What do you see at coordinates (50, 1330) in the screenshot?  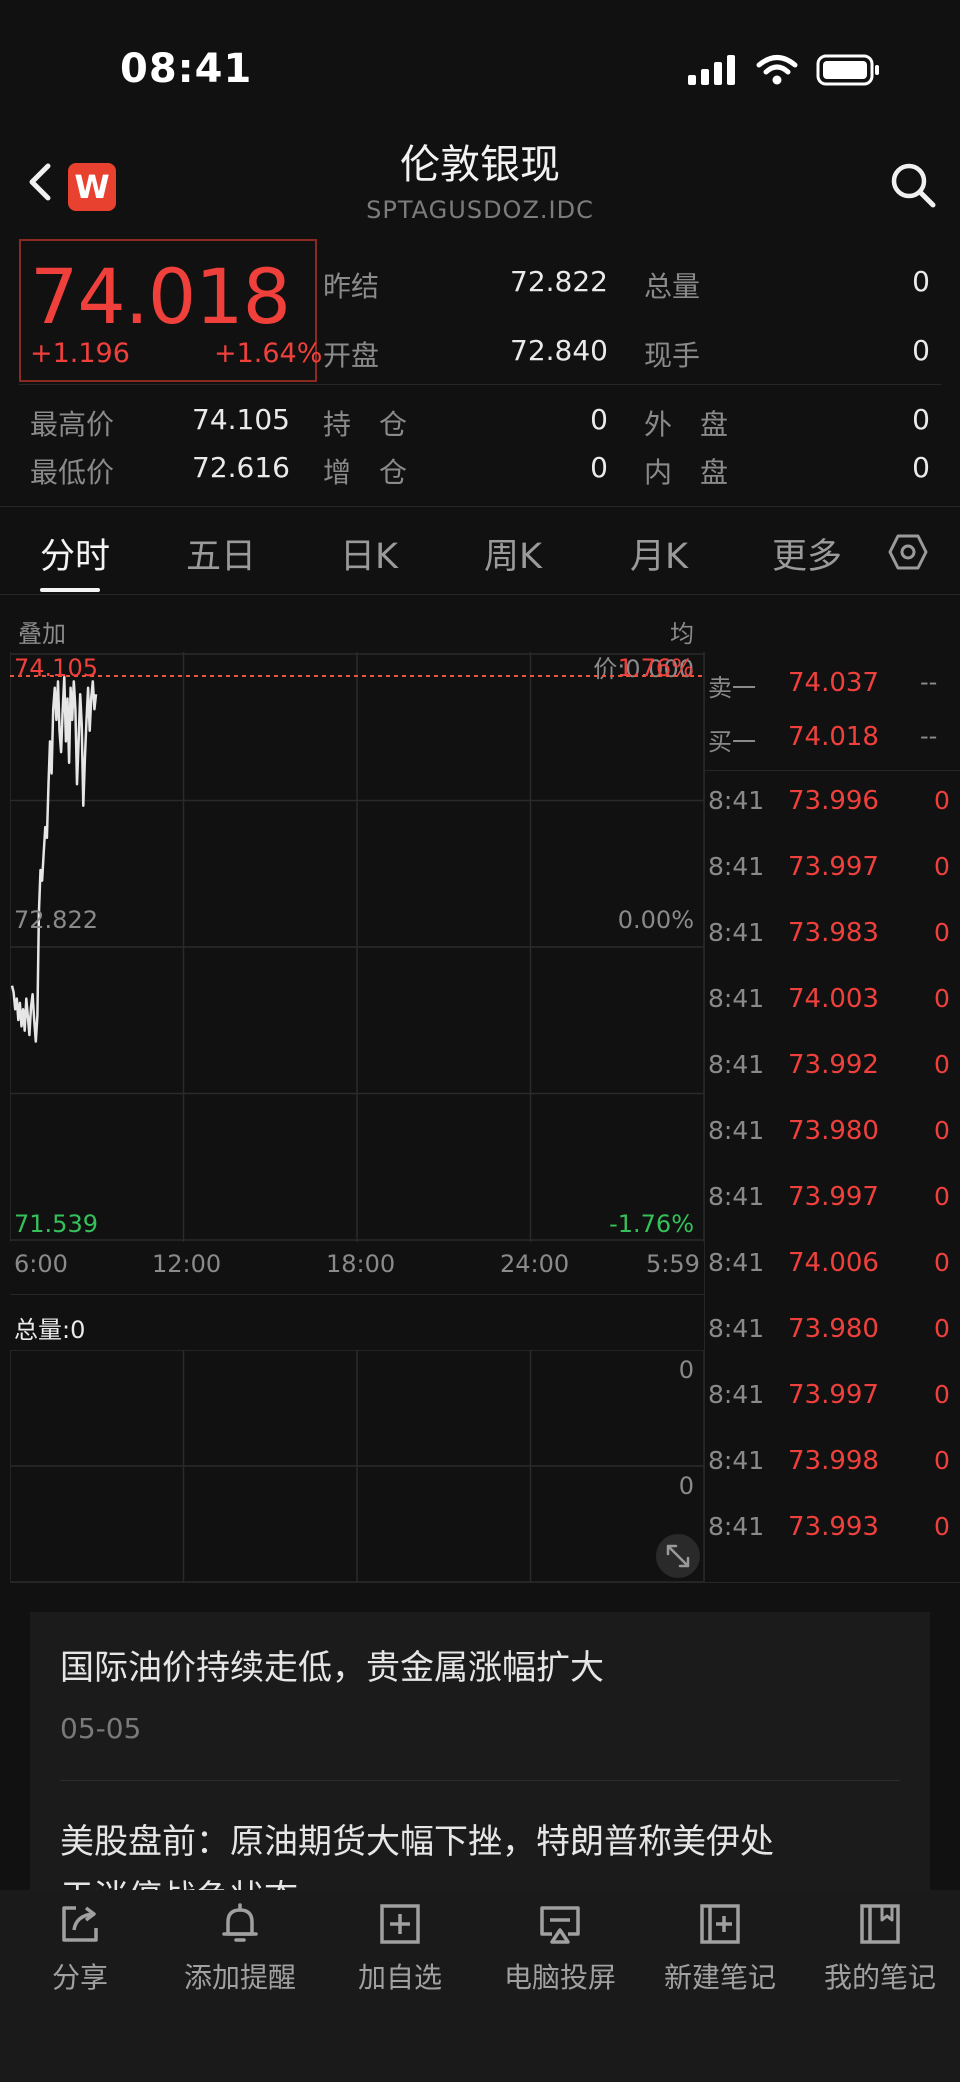 I see `volume-total-label: 总量:0` at bounding box center [50, 1330].